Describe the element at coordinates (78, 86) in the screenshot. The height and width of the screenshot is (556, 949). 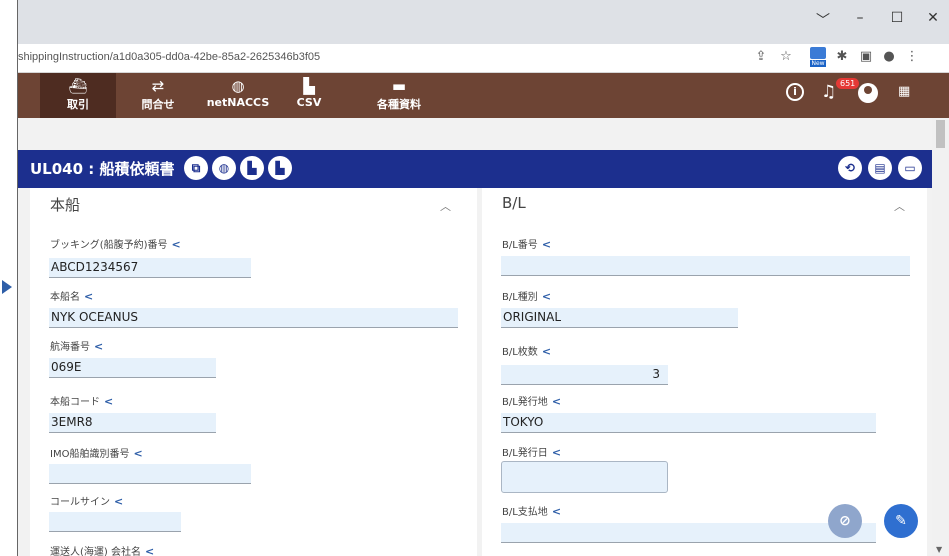
I see `ship-icon: ⛴` at that location.